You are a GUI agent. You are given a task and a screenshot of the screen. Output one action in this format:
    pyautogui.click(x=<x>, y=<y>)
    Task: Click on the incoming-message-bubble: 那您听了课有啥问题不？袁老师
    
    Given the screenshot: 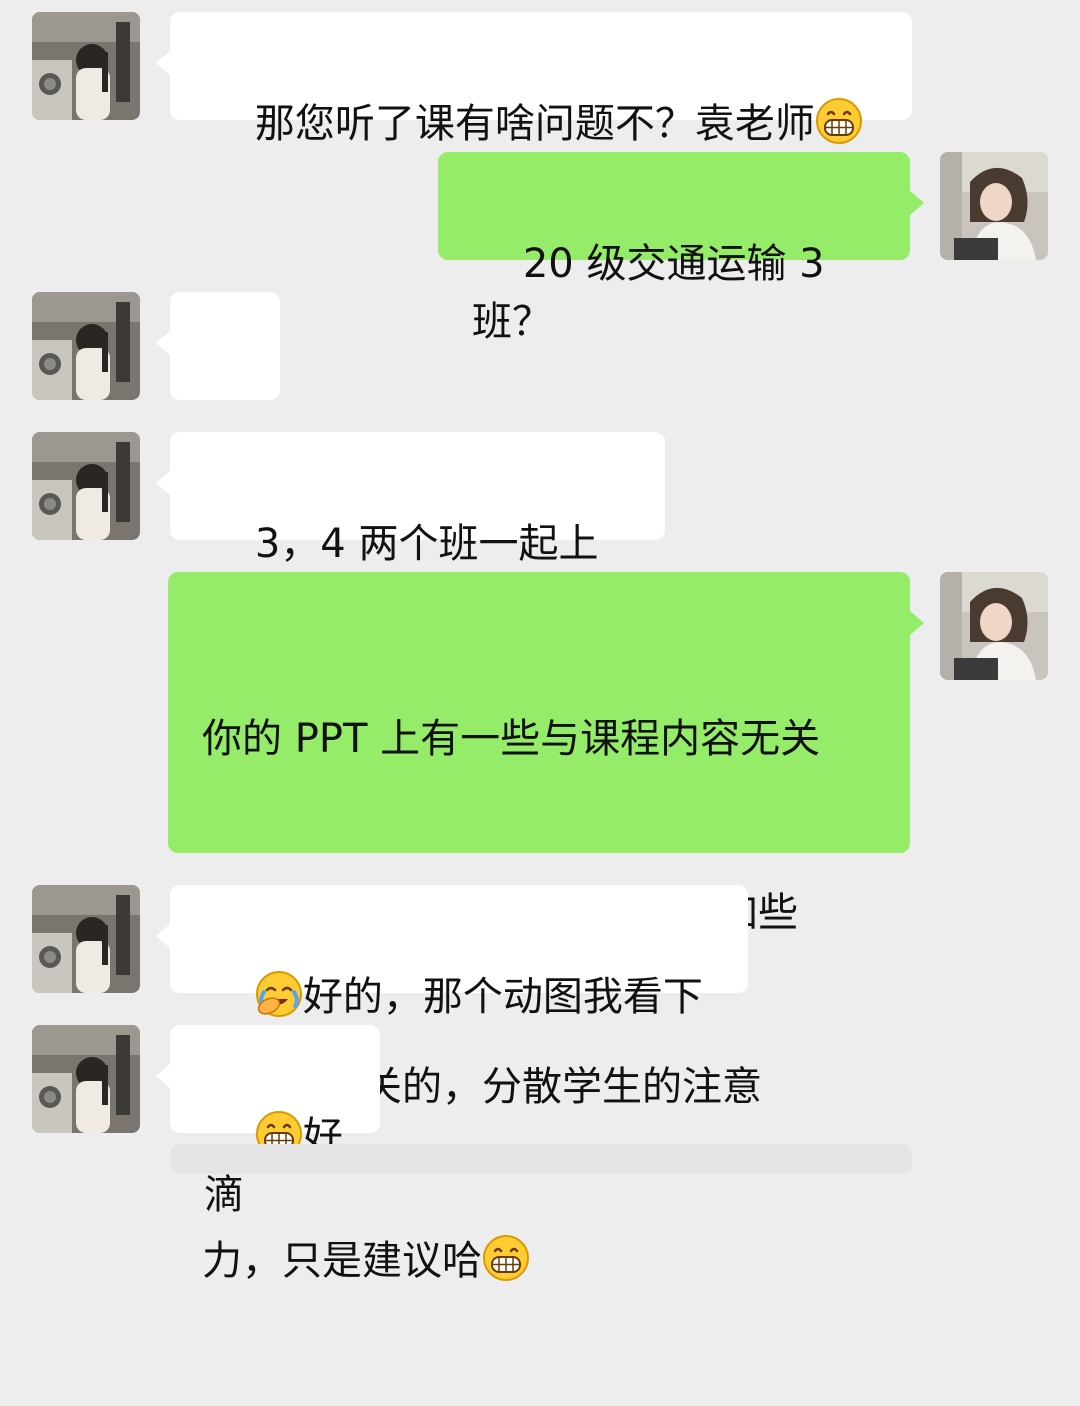 What is the action you would take?
    pyautogui.click(x=534, y=79)
    